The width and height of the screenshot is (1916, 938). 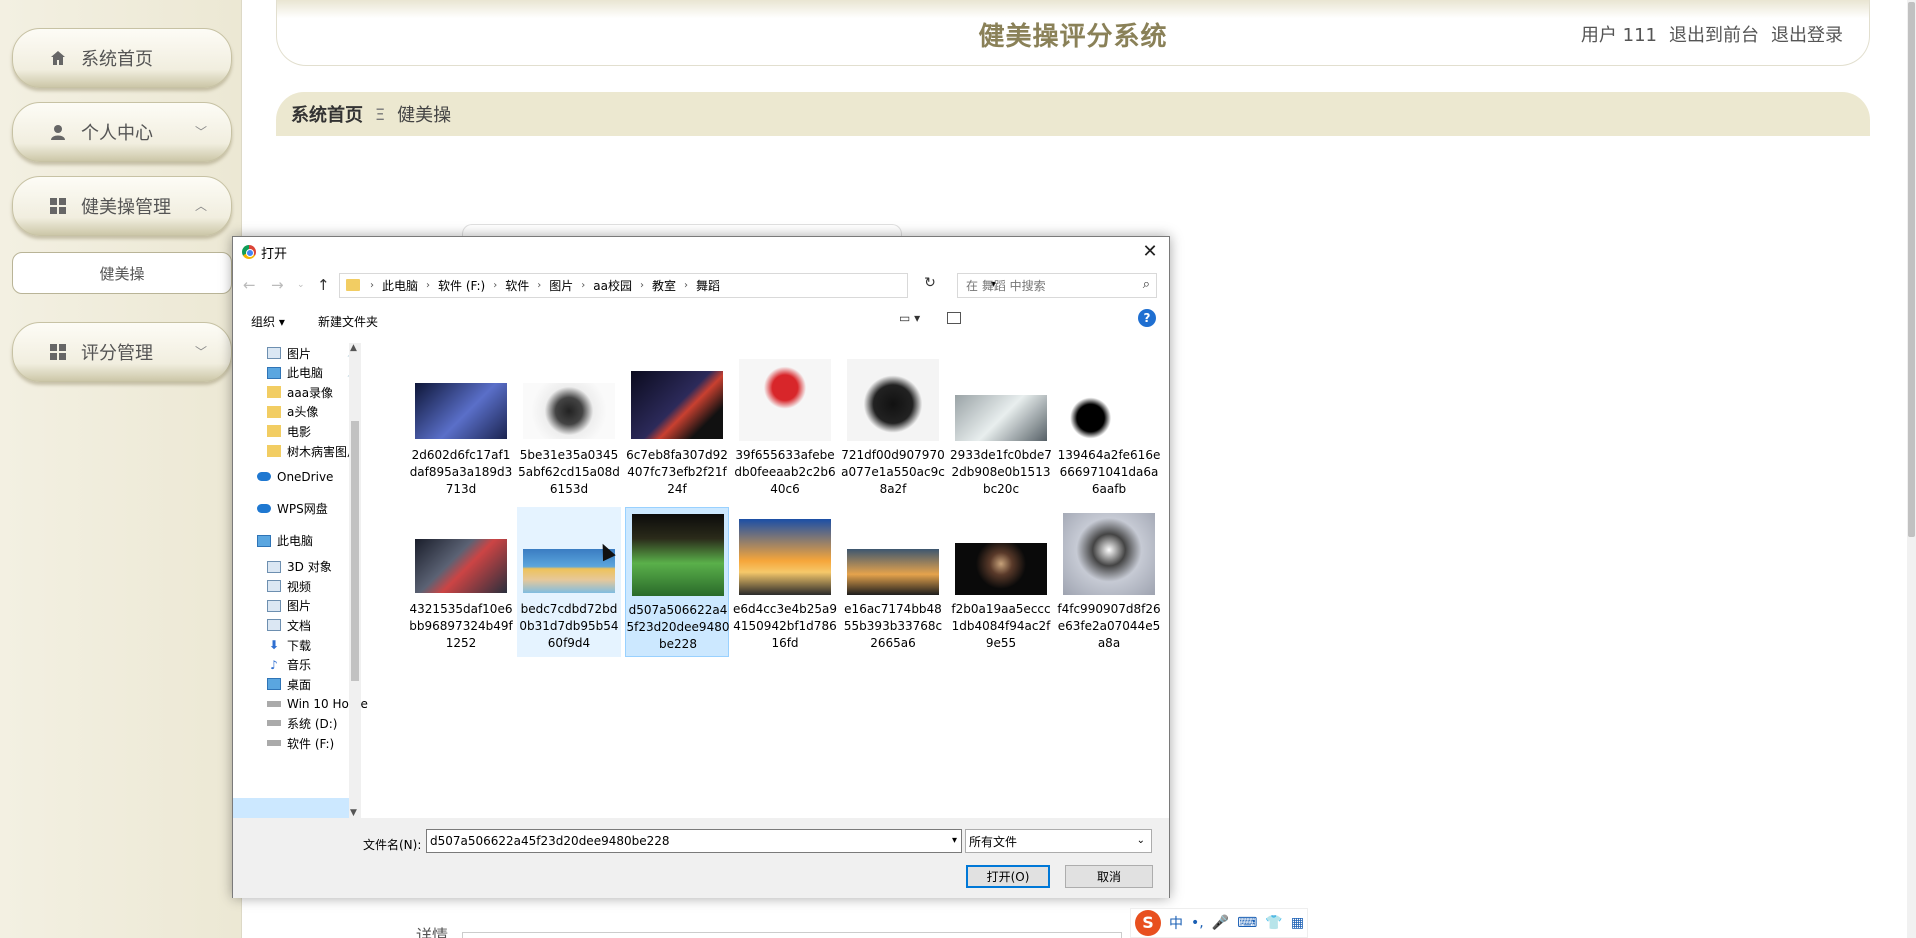 I want to click on file-name: d507a506622a45f23d20dee9480be228, so click(x=678, y=627).